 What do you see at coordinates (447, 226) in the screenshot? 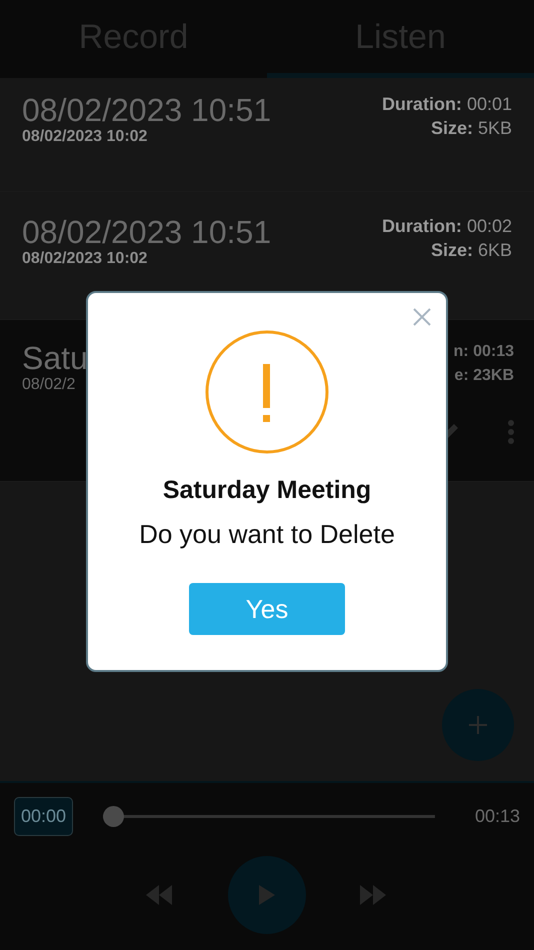
I see `duration-text: Duration: 00:02` at bounding box center [447, 226].